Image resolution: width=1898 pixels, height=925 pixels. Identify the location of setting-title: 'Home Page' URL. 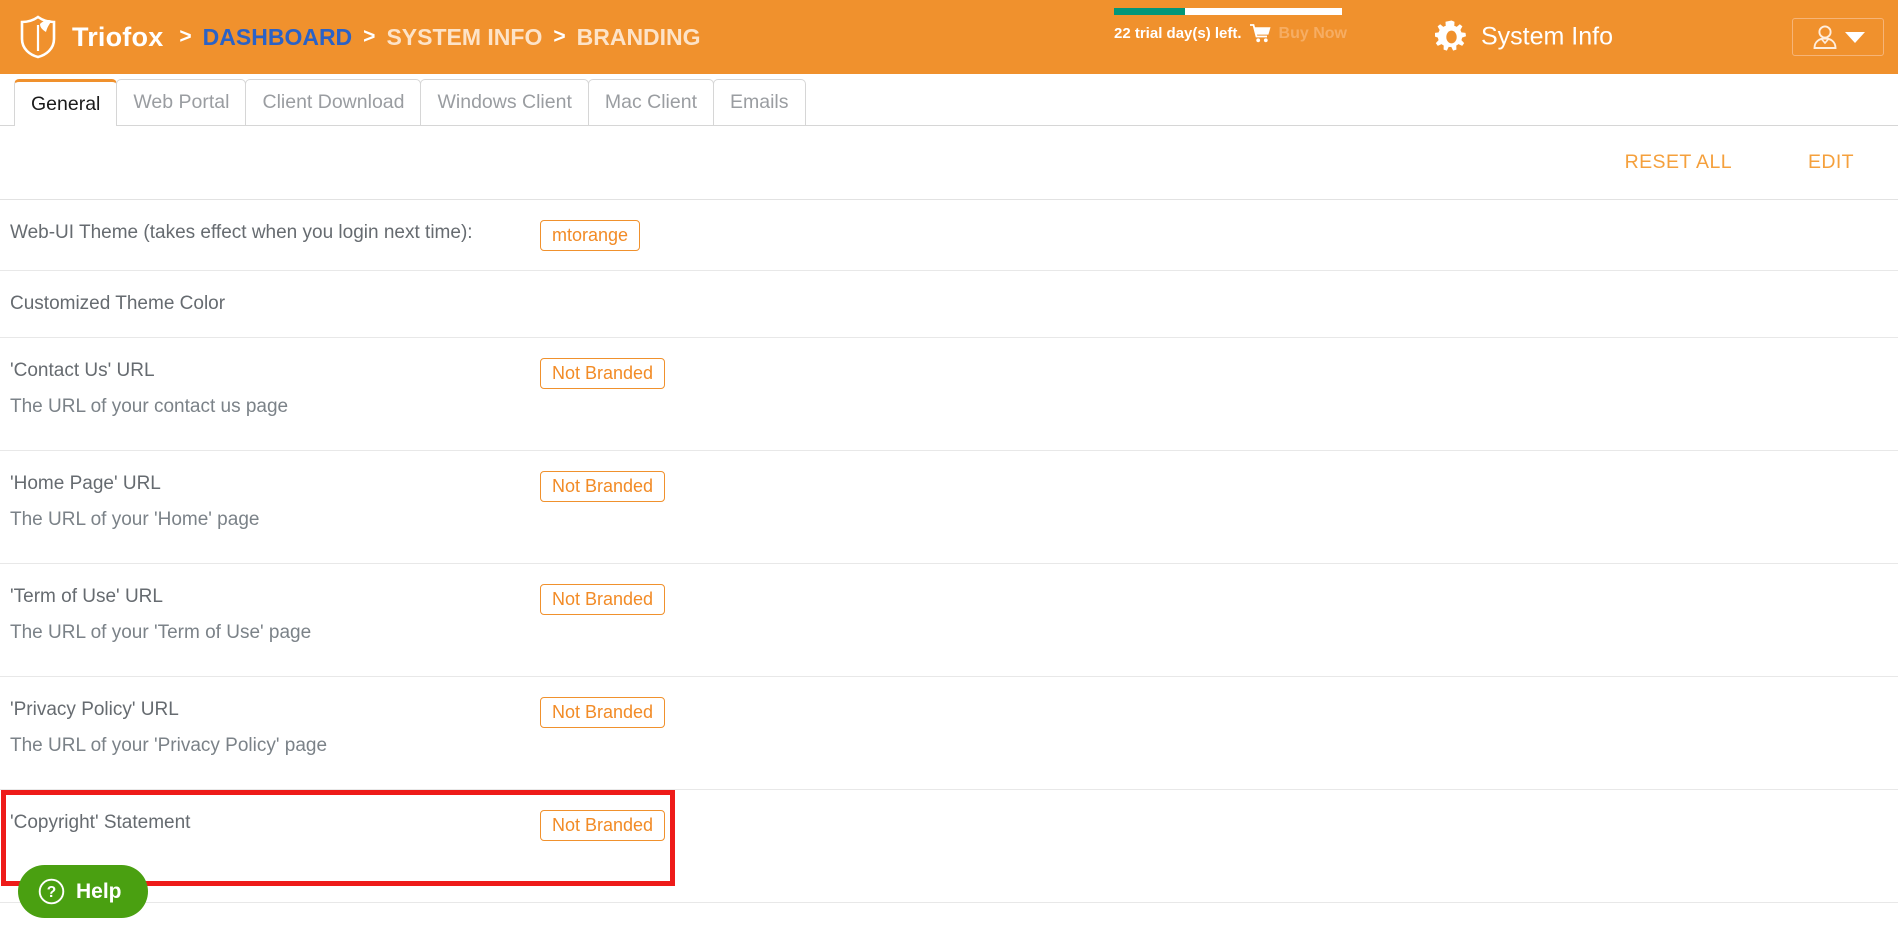
(85, 483).